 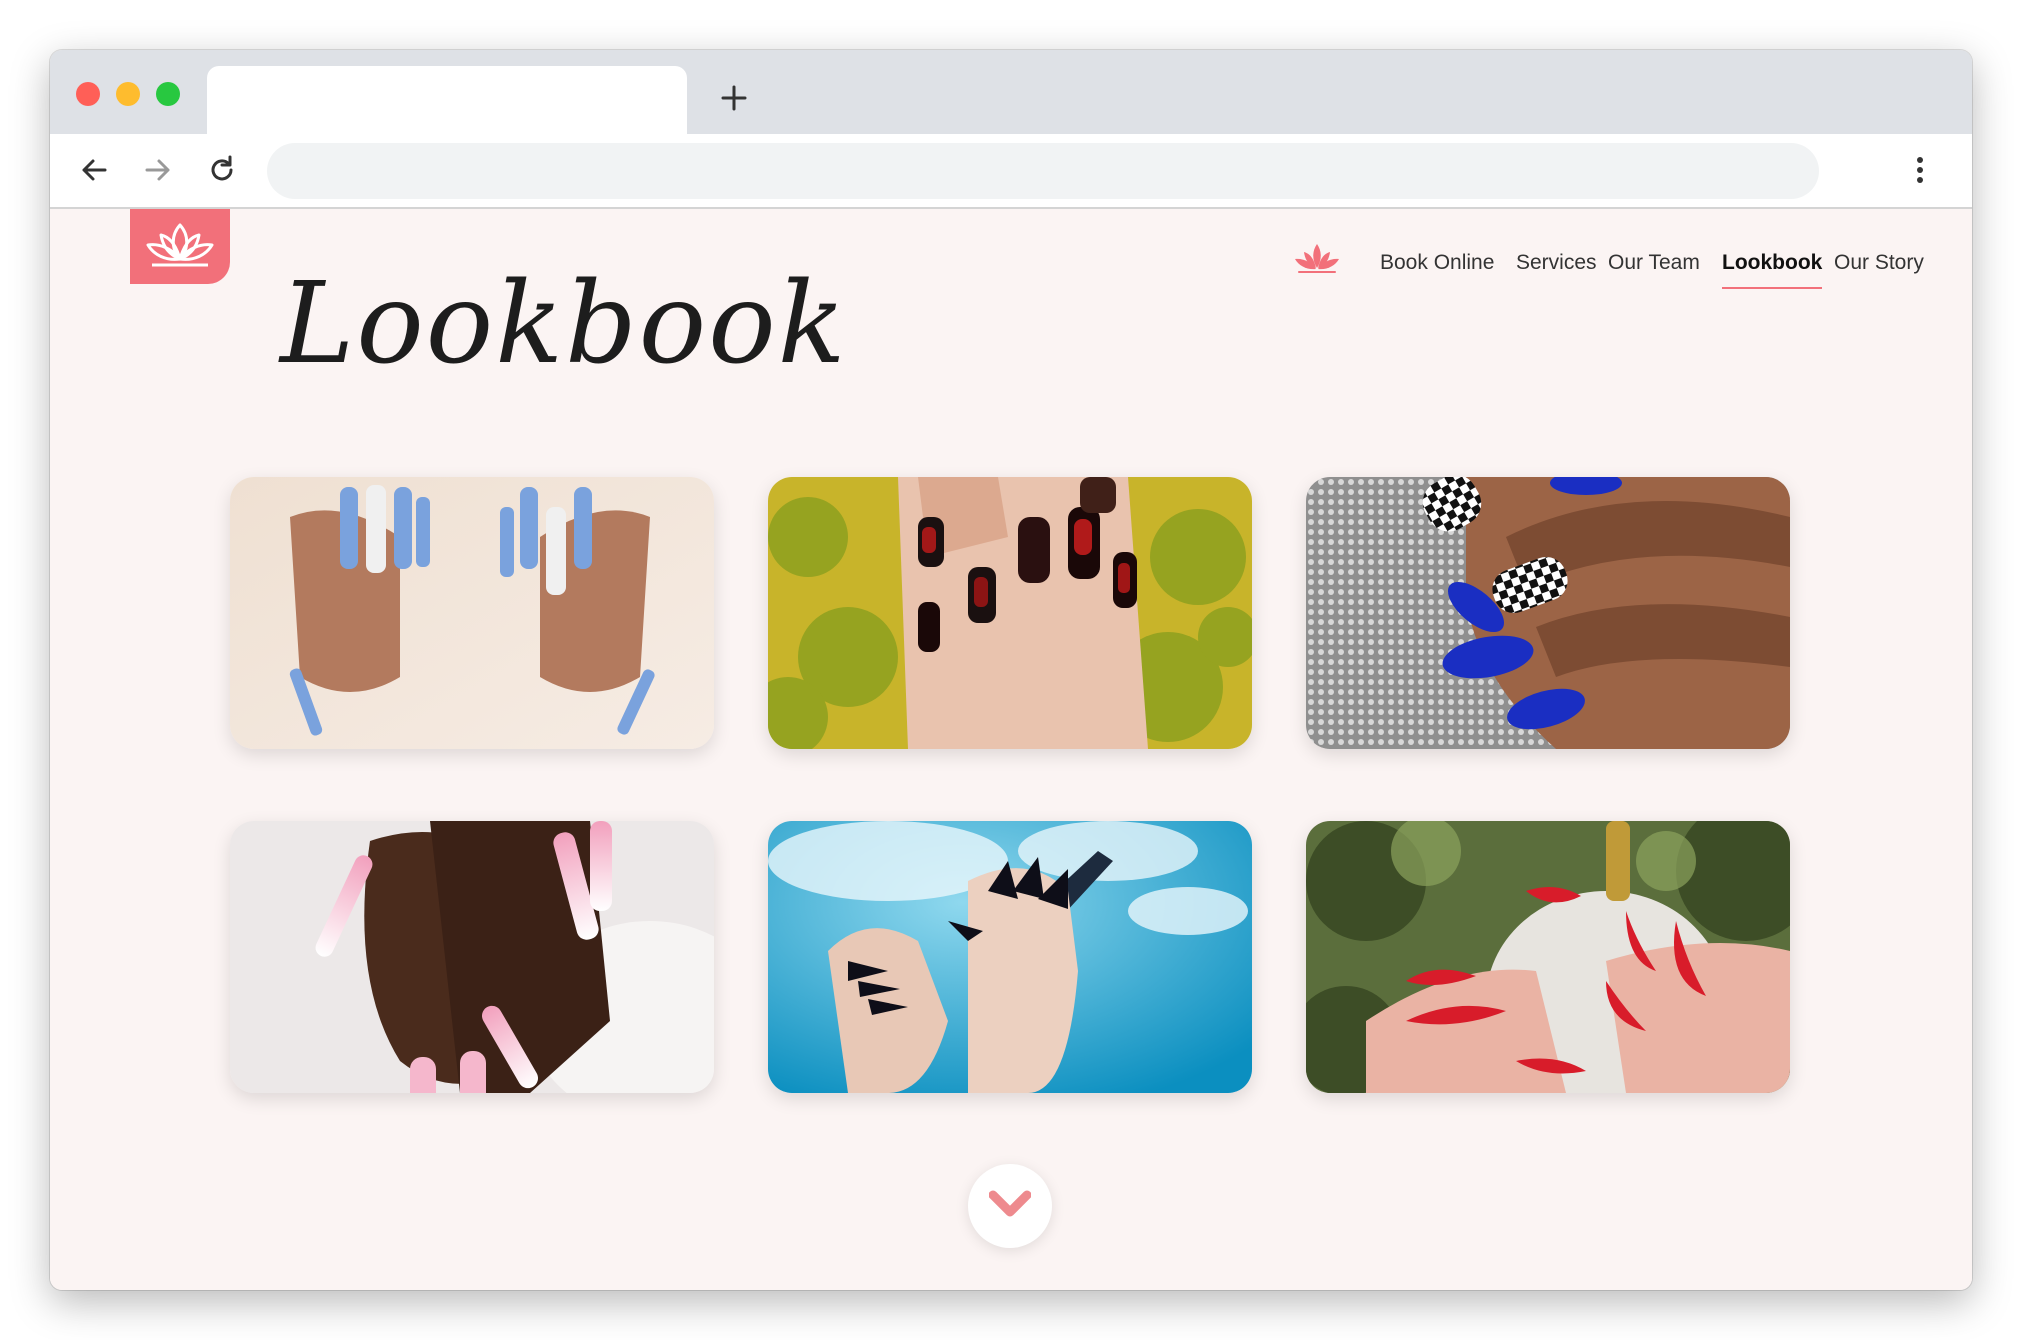 What do you see at coordinates (1548, 613) in the screenshot?
I see `gallery-photo-checkered-blue-nails` at bounding box center [1548, 613].